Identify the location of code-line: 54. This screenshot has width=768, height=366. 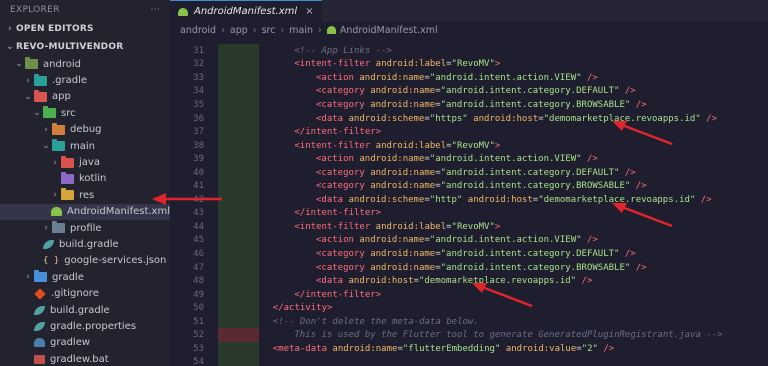
(469, 360).